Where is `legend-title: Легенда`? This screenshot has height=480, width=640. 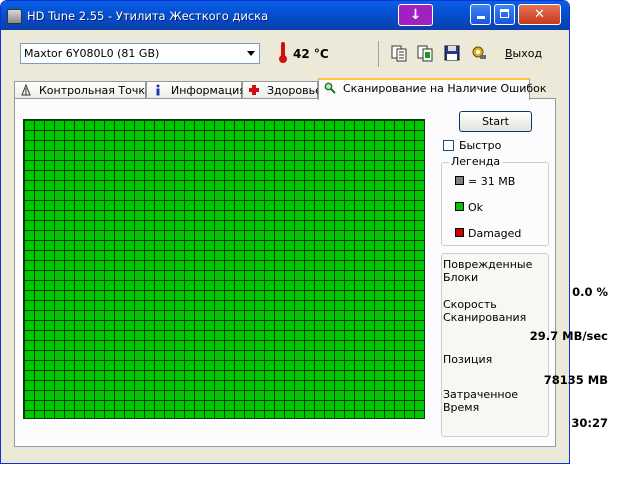 legend-title: Легенда is located at coordinates (476, 161).